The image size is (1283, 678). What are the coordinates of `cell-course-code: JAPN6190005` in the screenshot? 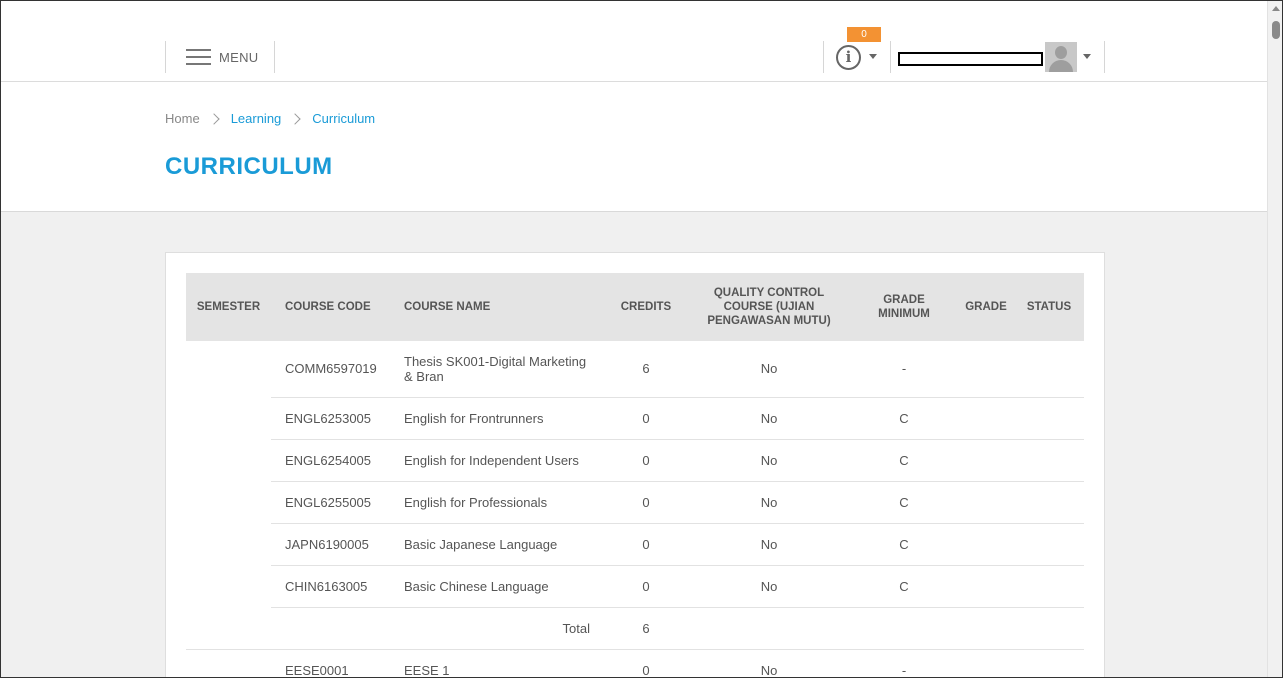 It's located at (330, 544).